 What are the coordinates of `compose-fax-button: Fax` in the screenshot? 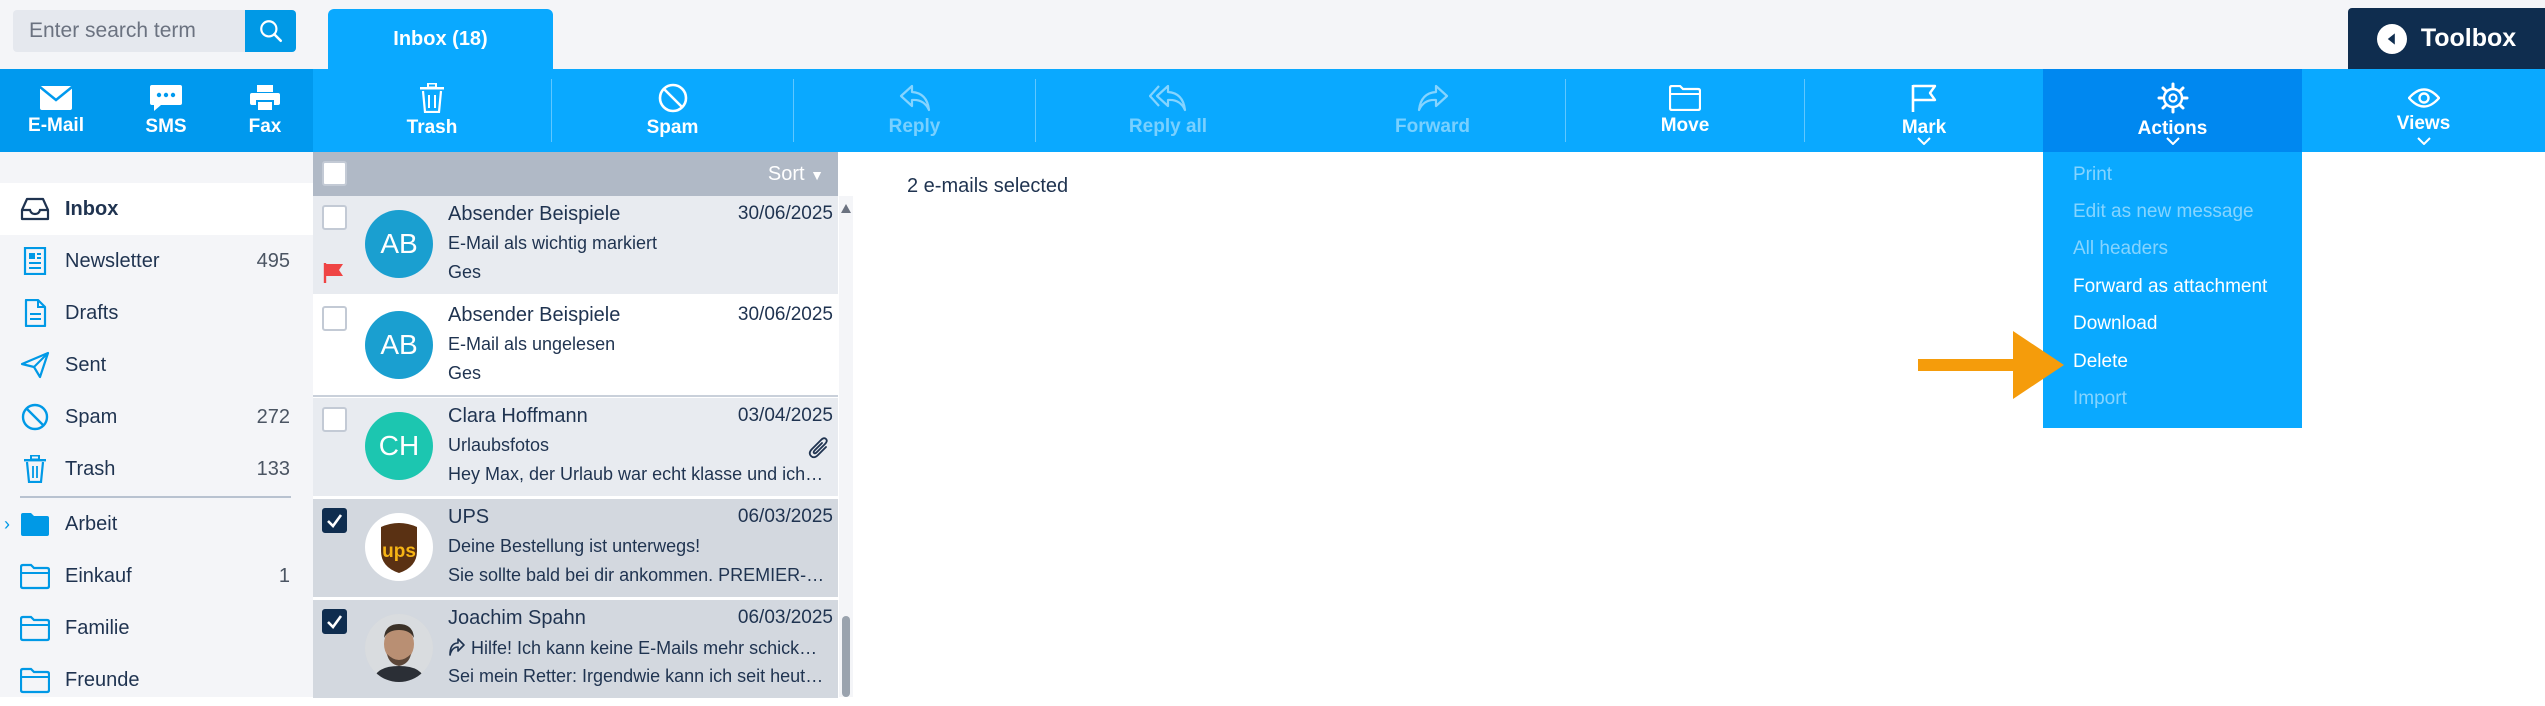 It's located at (265, 110).